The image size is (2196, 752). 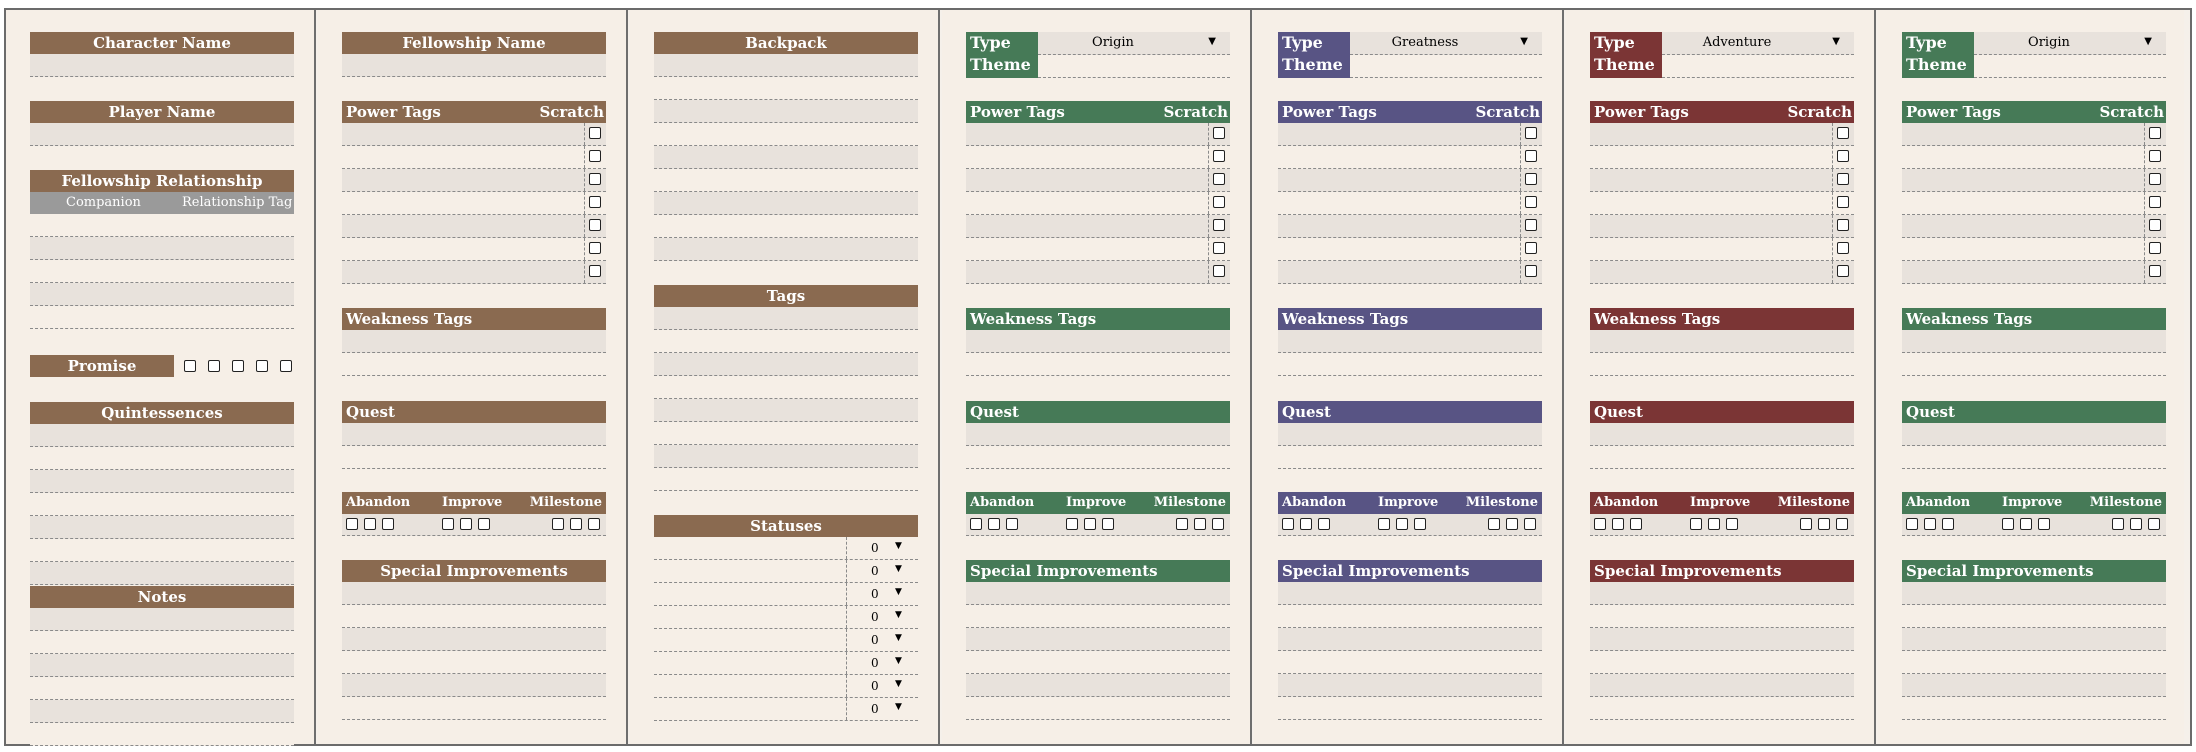 What do you see at coordinates (1446, 43) in the screenshot?
I see `theme-type-select: Greatness ▼` at bounding box center [1446, 43].